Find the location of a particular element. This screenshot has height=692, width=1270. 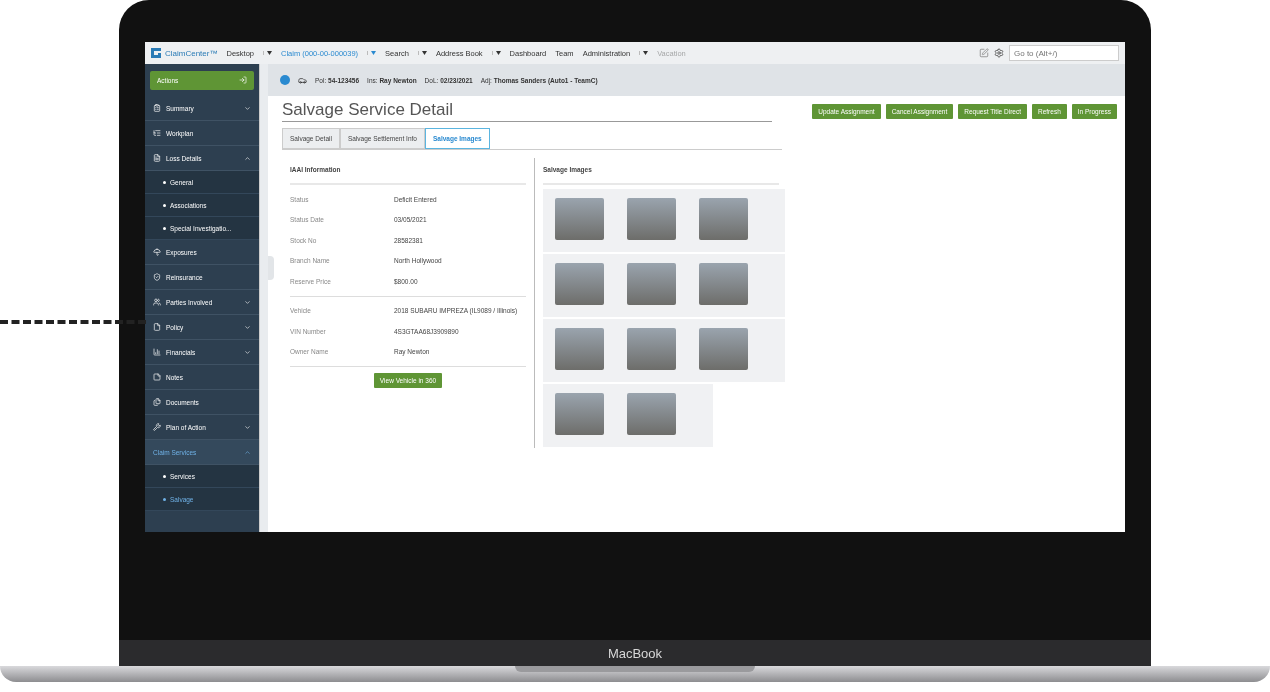

edit-icon is located at coordinates (984, 53).